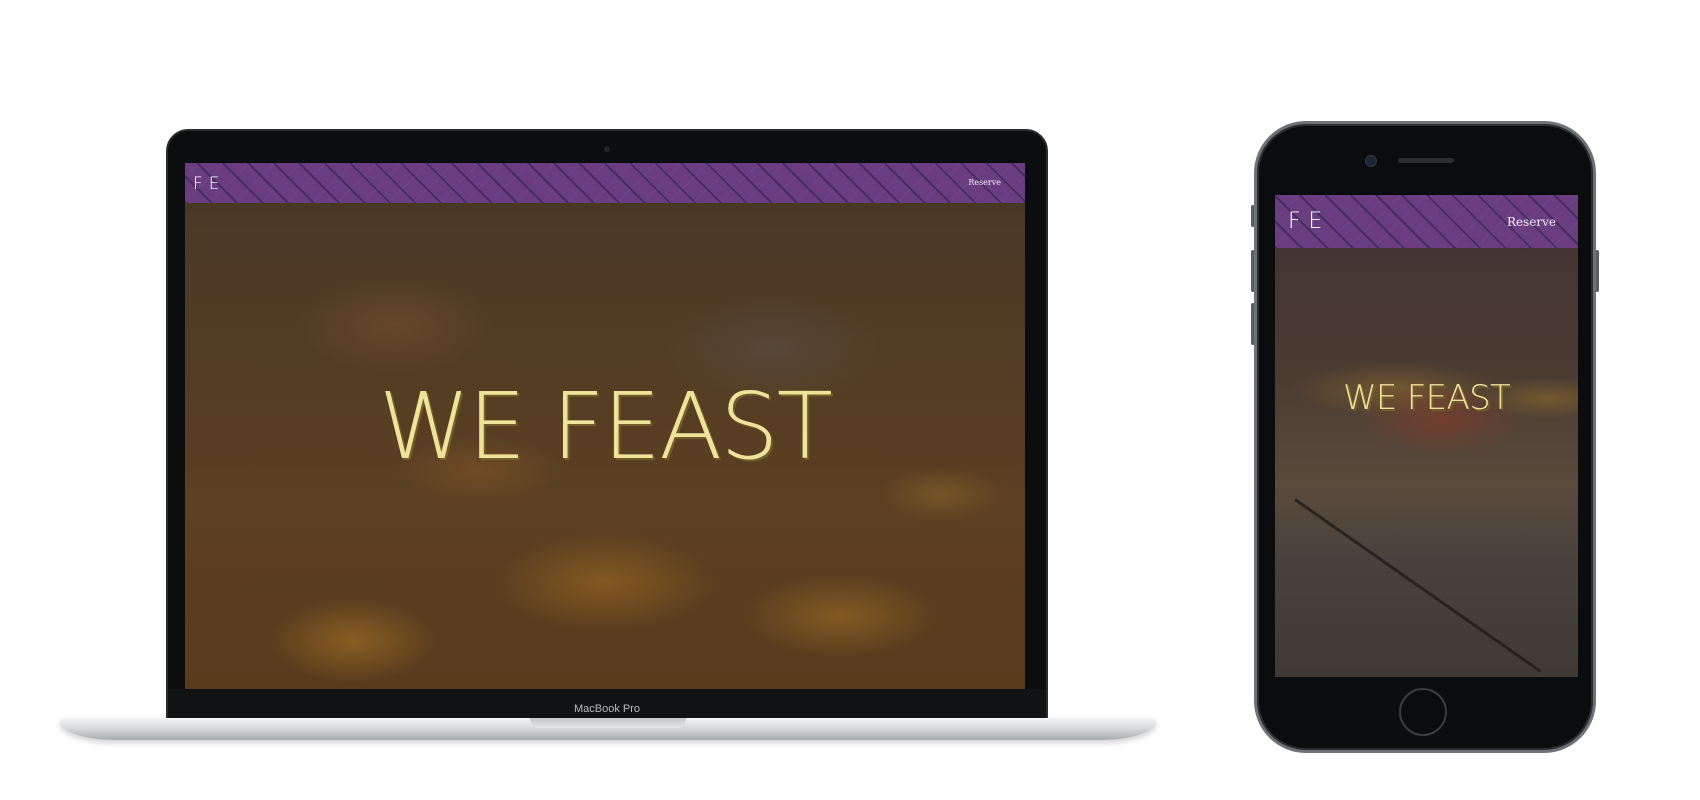 This screenshot has height=800, width=1700. Describe the element at coordinates (607, 709) in the screenshot. I see `laptop-model-label: MacBook Pro` at that location.